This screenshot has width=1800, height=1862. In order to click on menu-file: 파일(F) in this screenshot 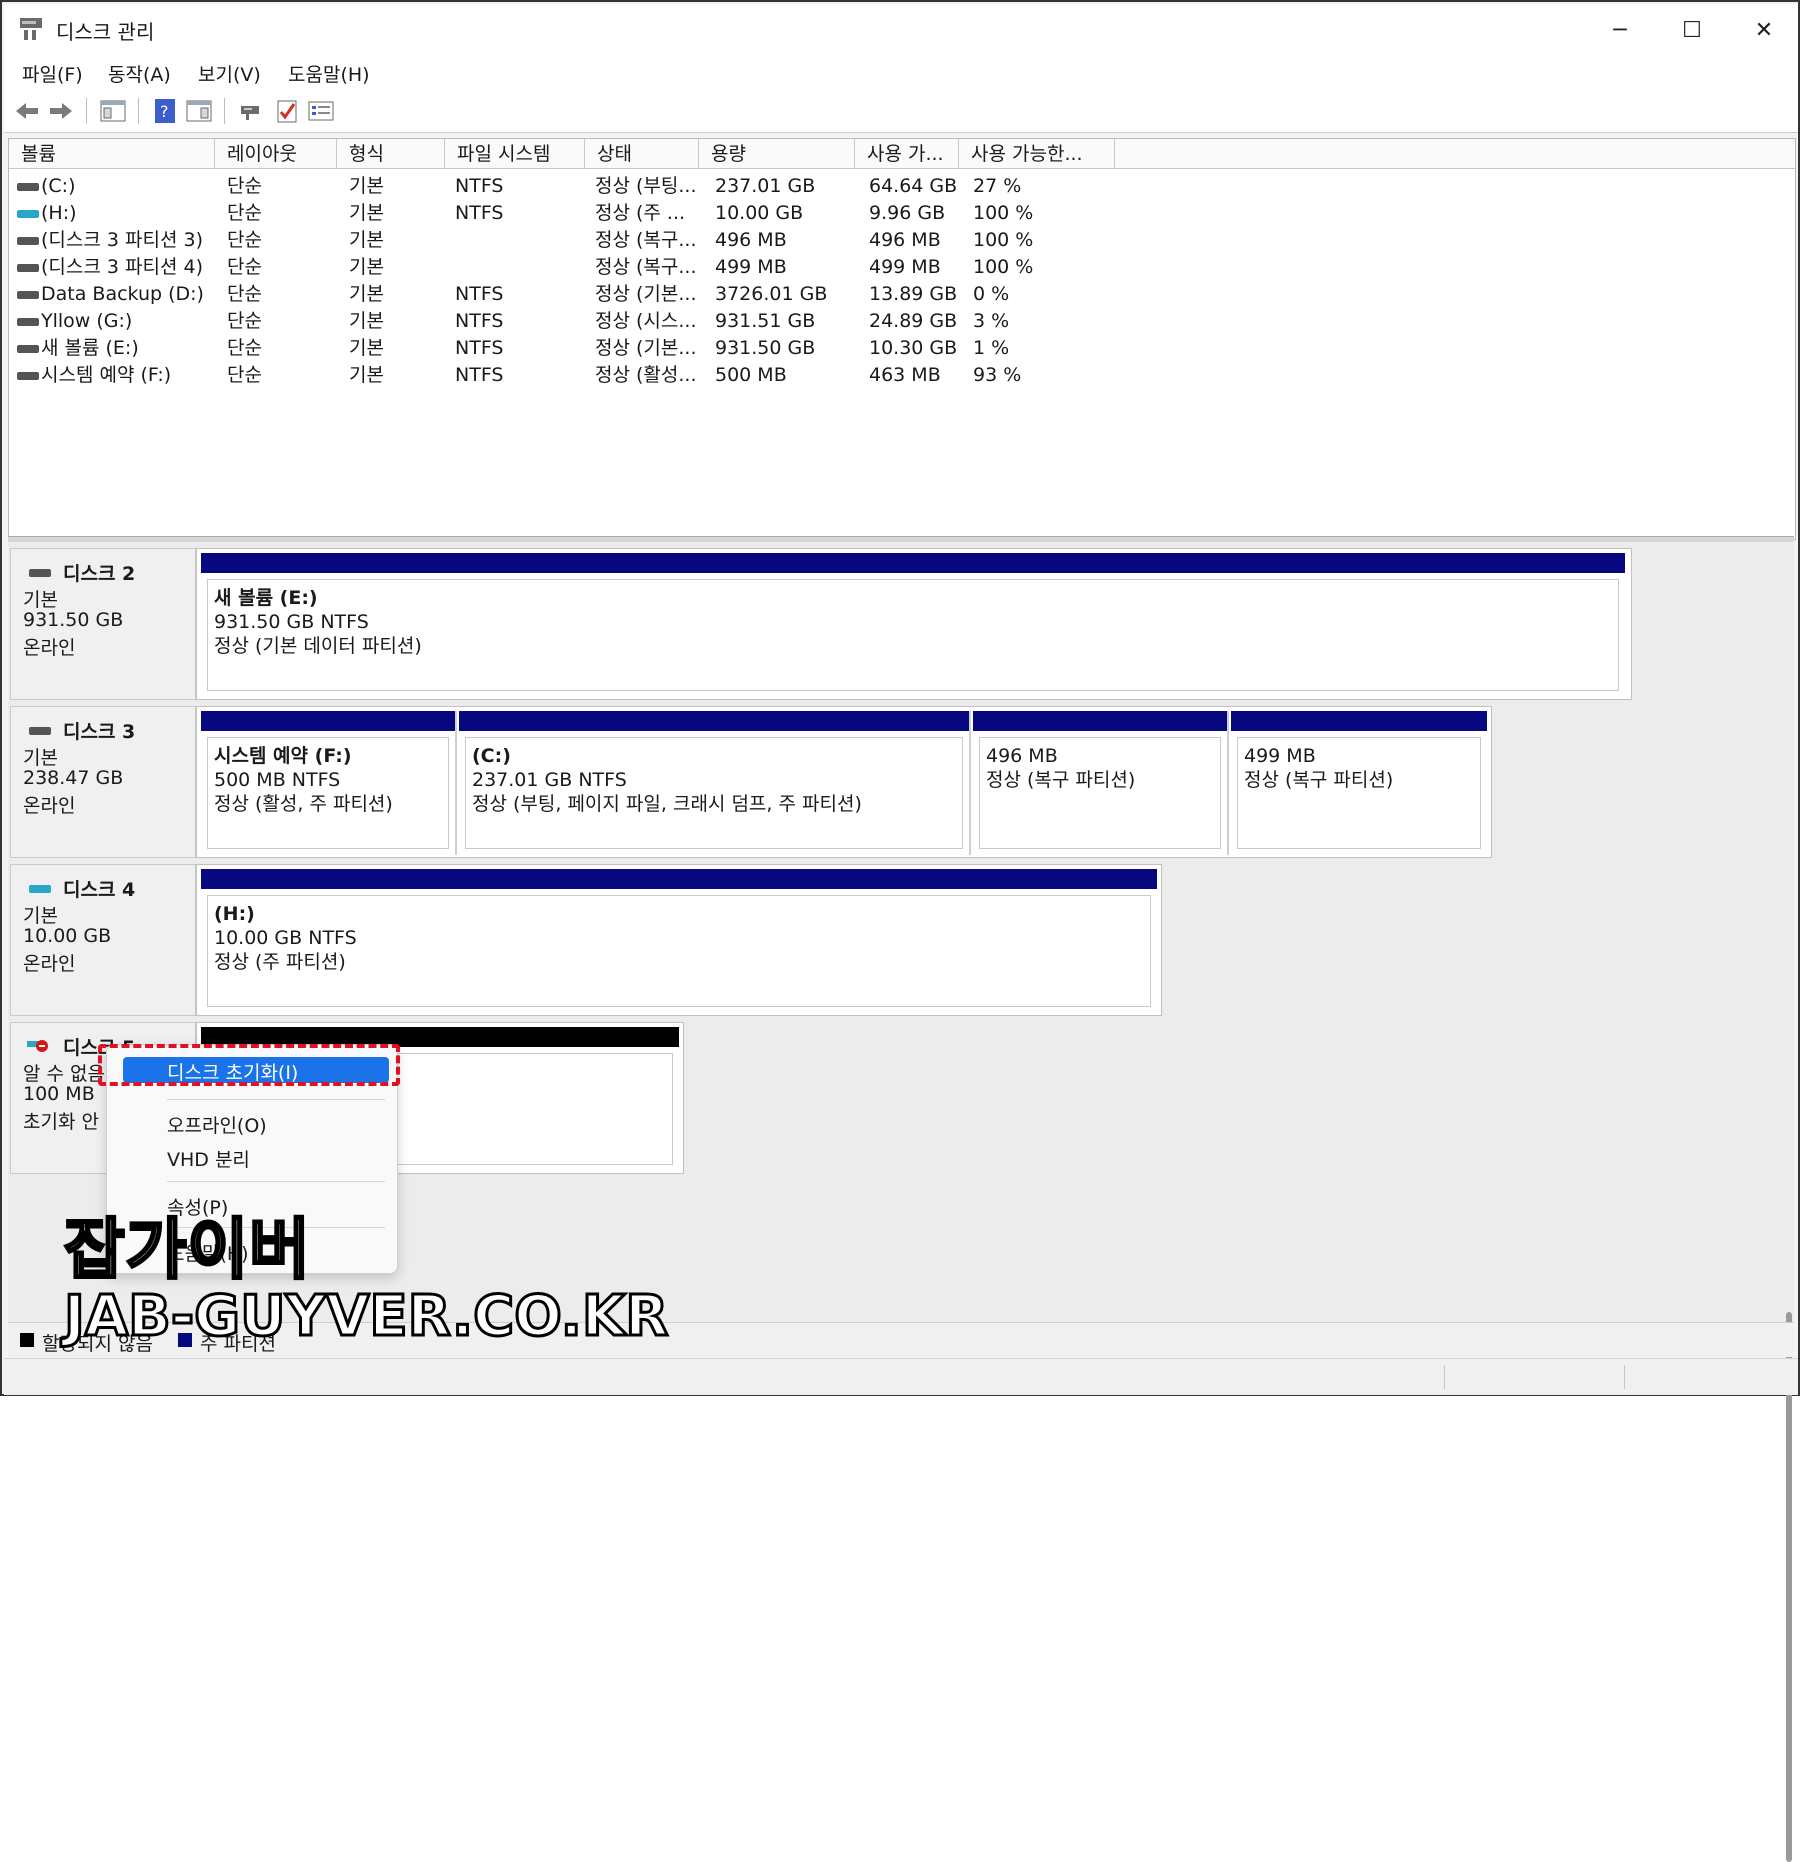, I will do `click(52, 73)`.